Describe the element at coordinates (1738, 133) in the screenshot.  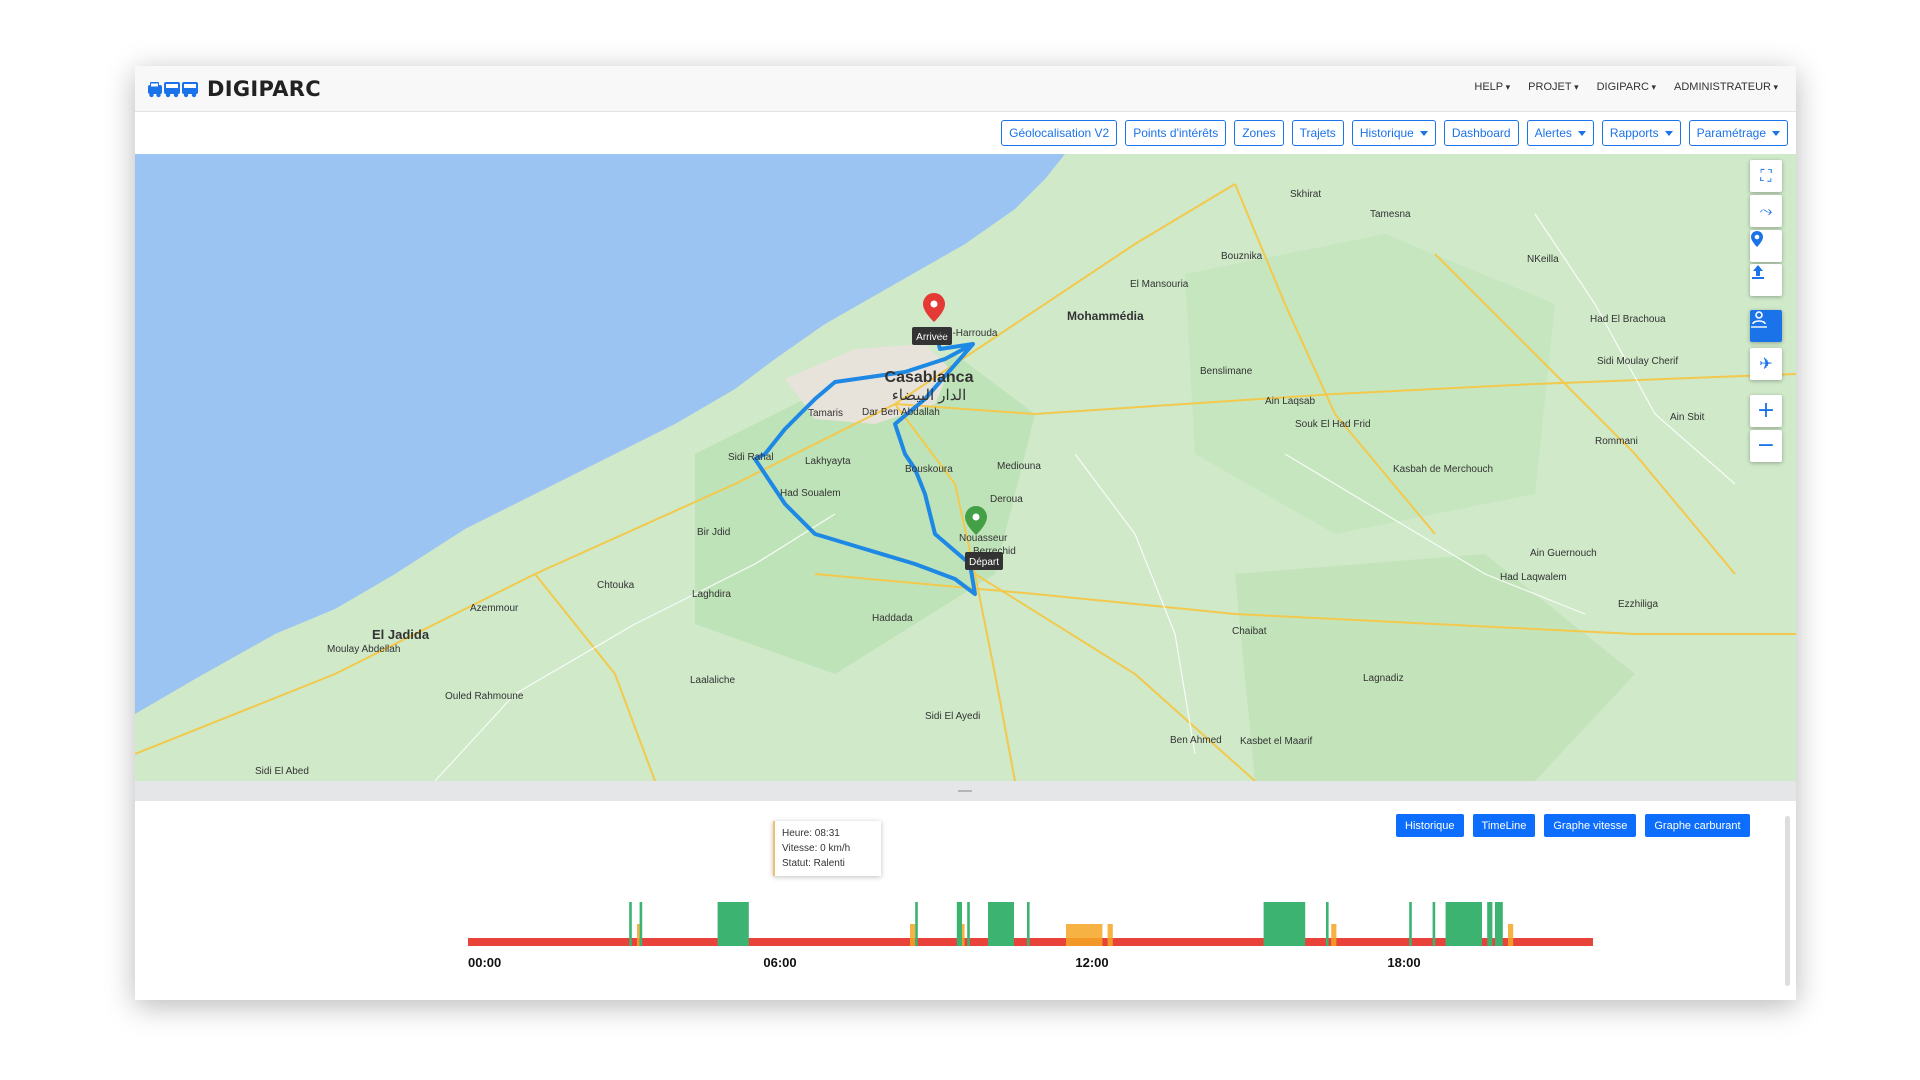
I see `parametrage-dropdown: Paramétrage` at that location.